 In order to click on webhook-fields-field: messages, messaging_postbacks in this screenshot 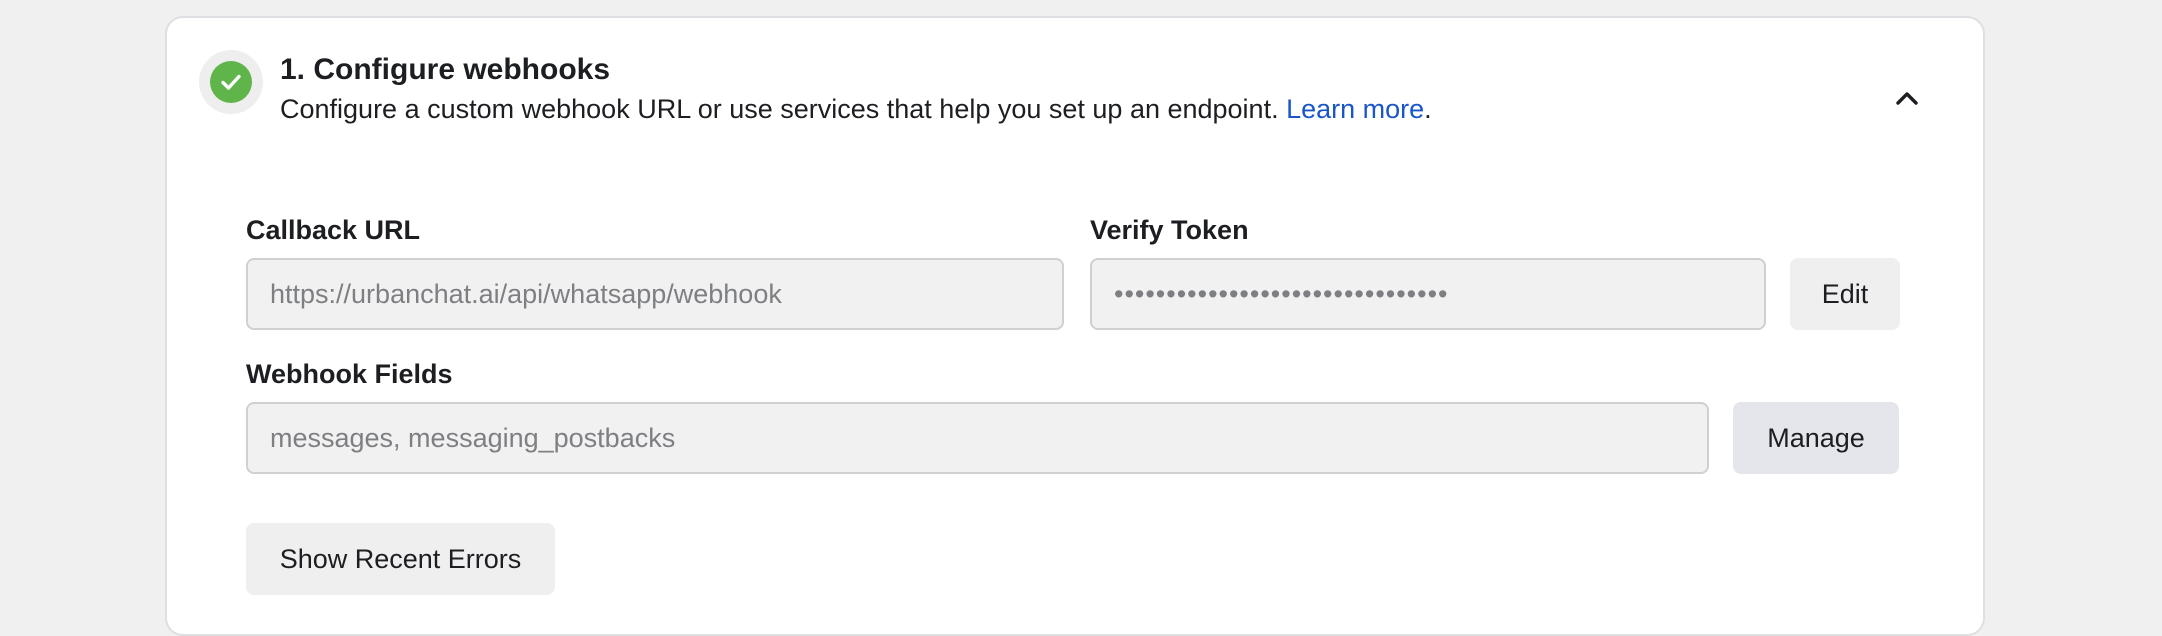, I will do `click(977, 438)`.